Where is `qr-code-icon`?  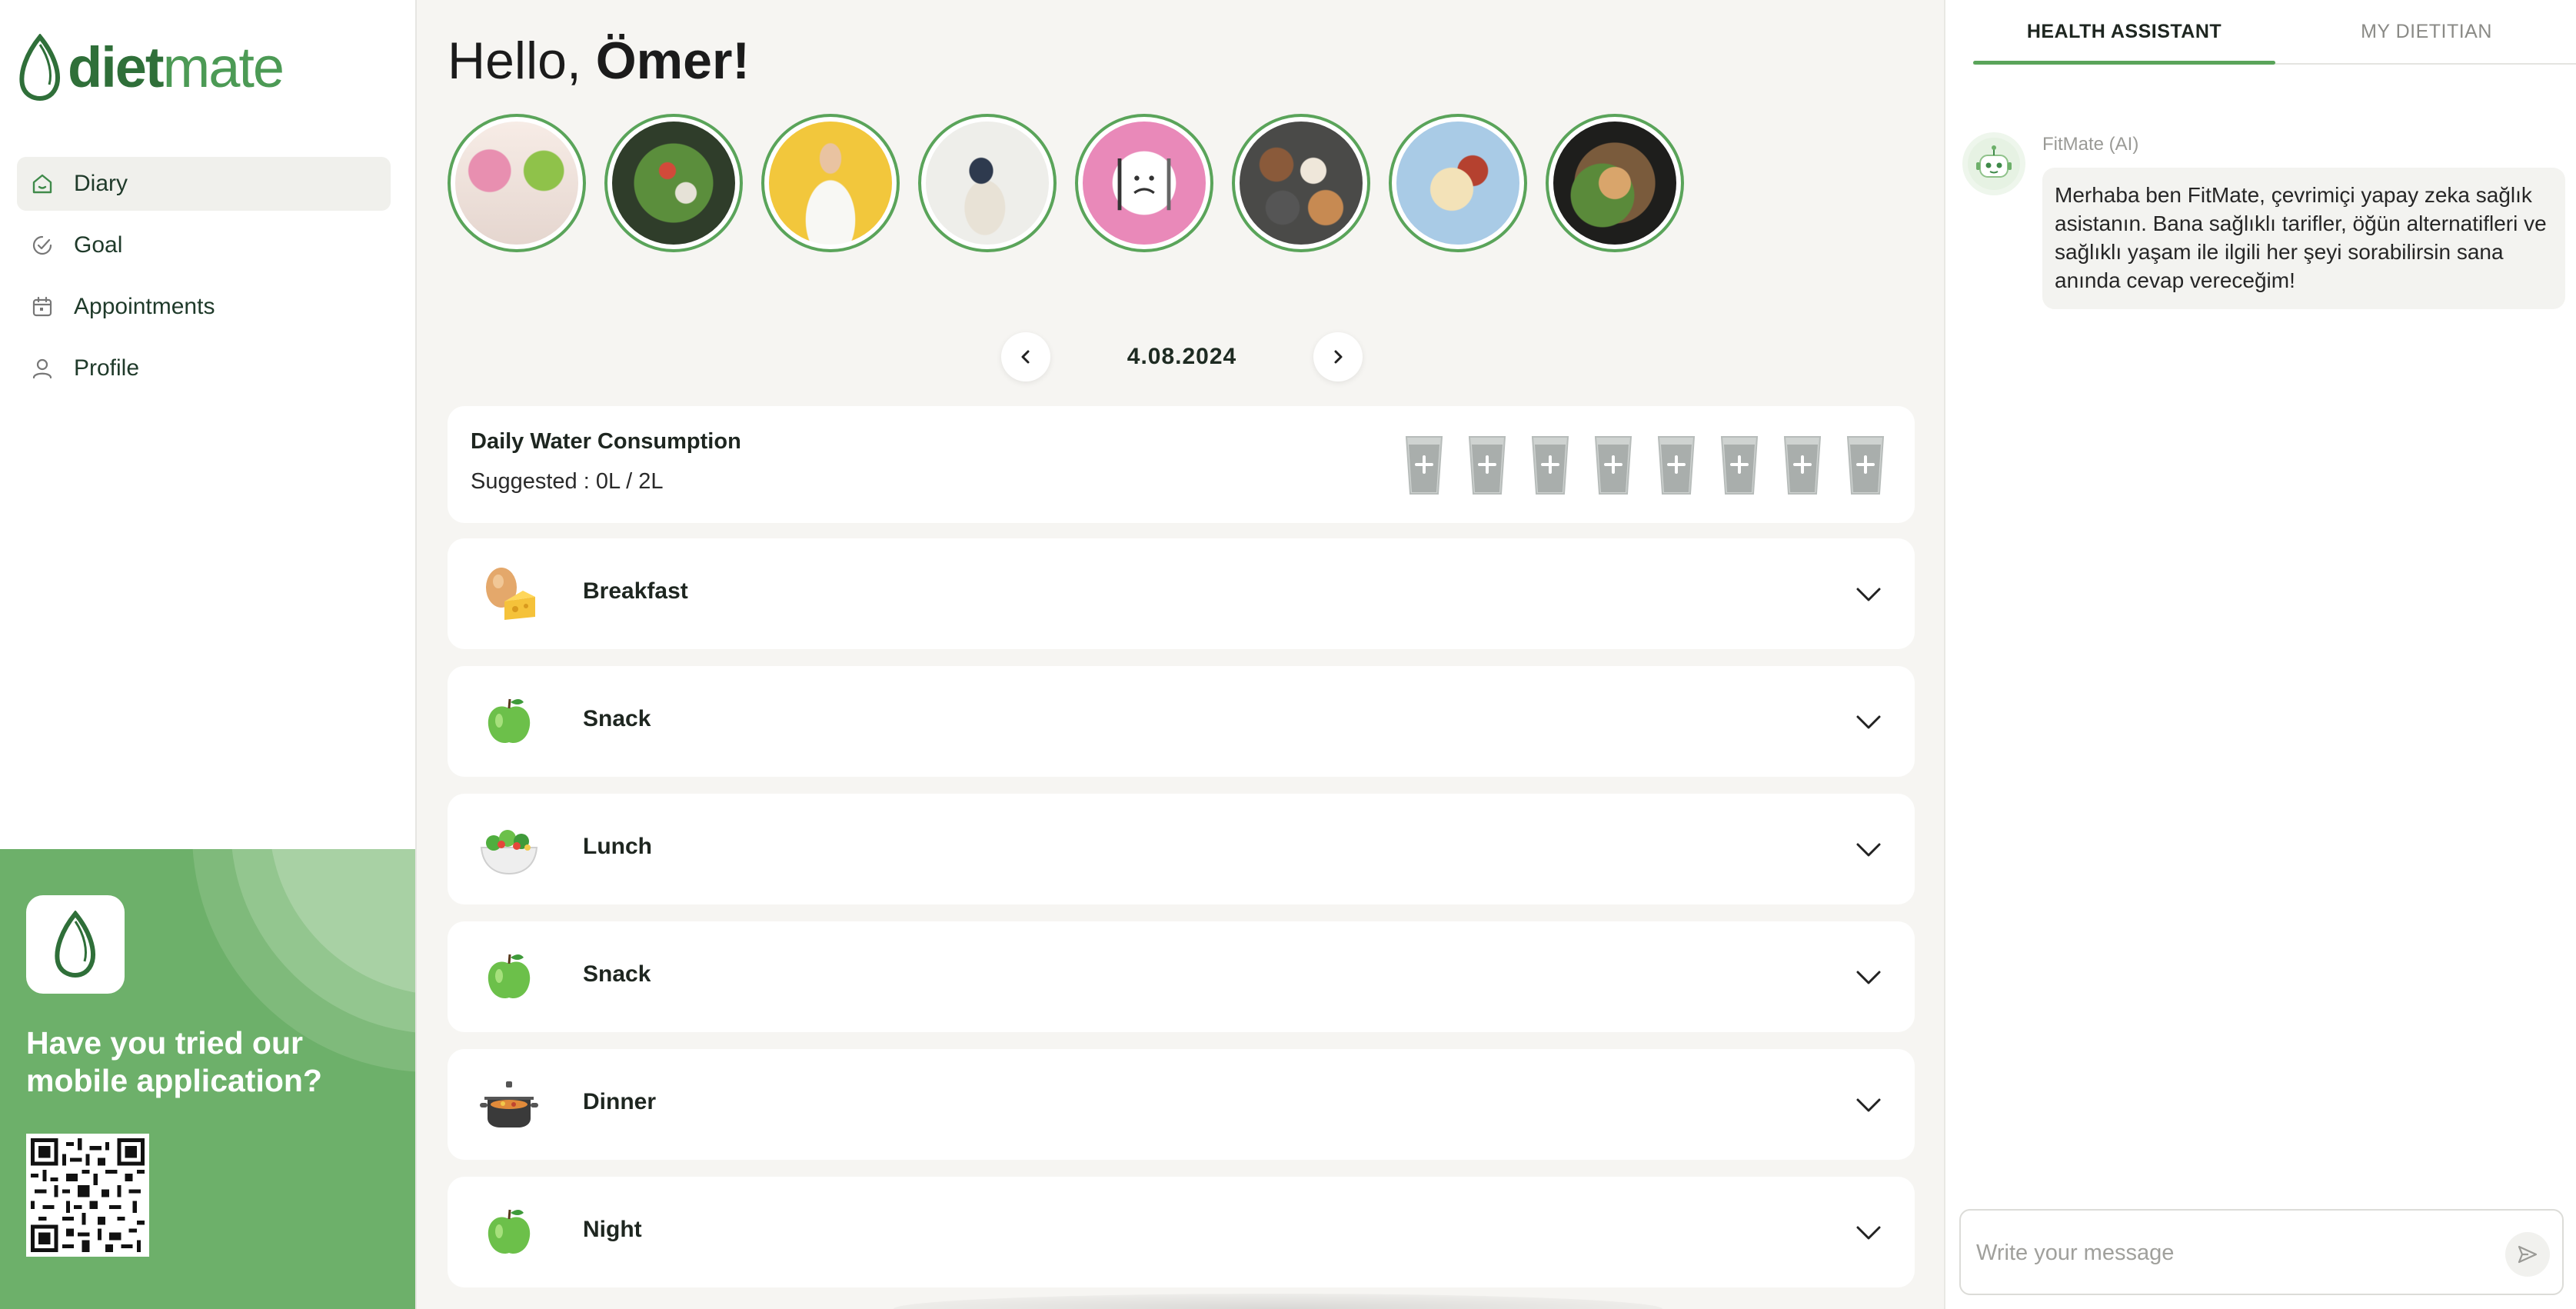
qr-code-icon is located at coordinates (87, 1195).